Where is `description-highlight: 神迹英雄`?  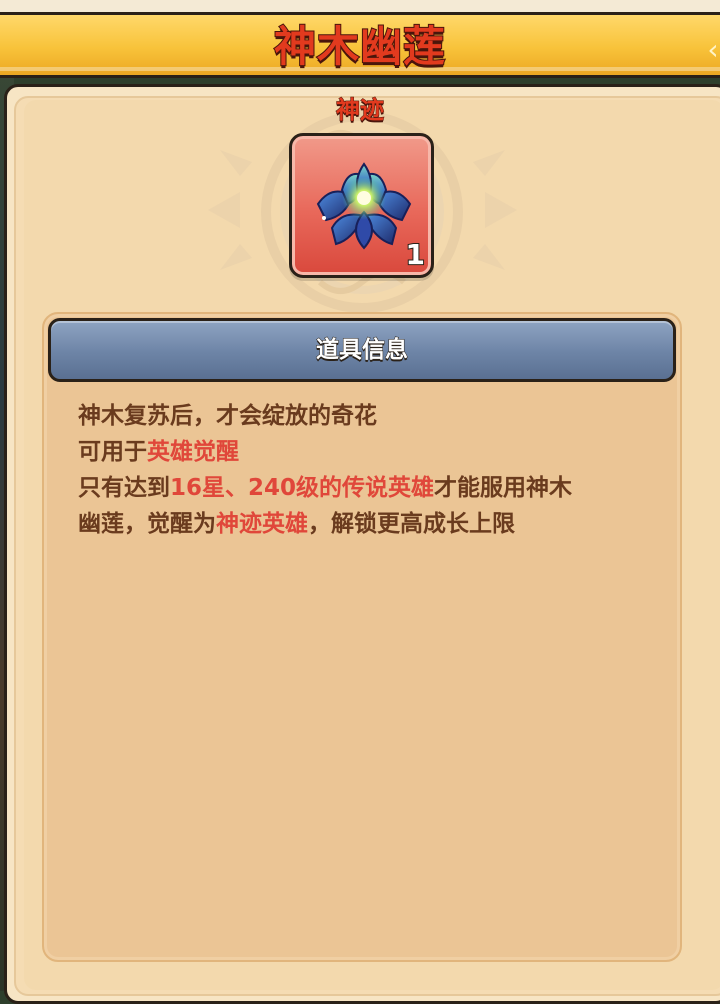 description-highlight: 神迹英雄 is located at coordinates (262, 524).